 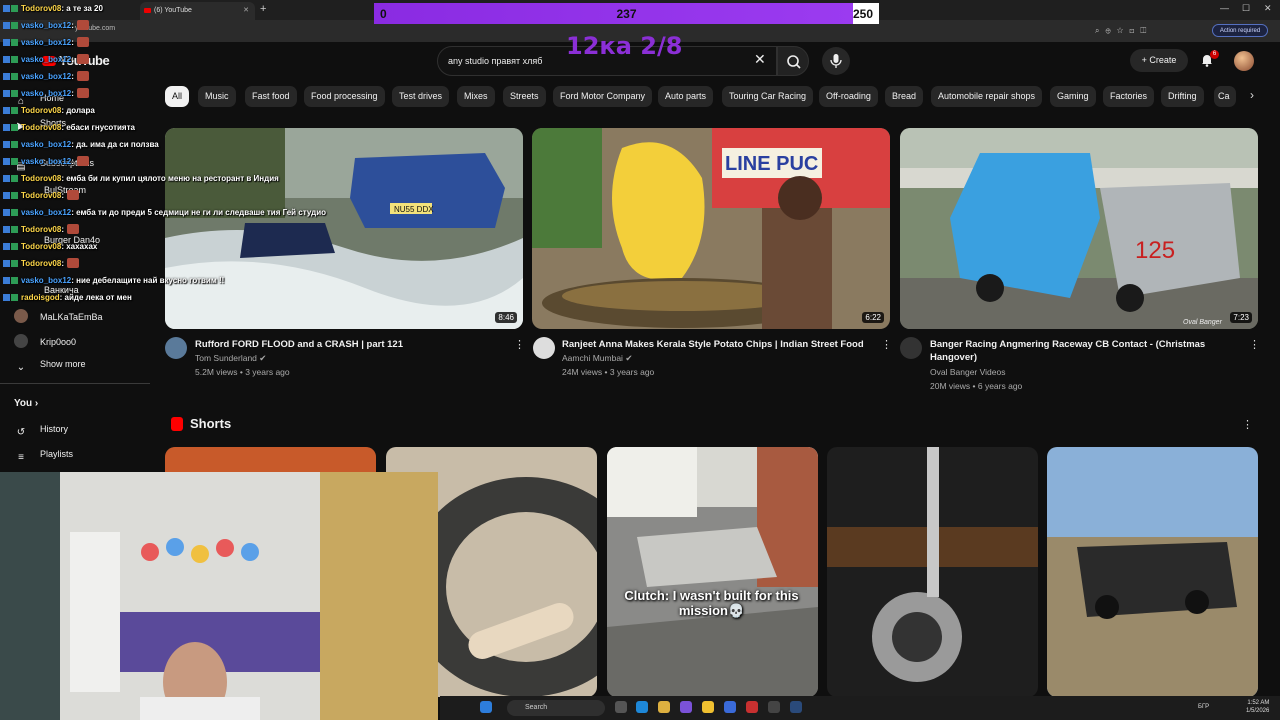 What do you see at coordinates (271, 96) in the screenshot?
I see `chip-fast-food: Fast food` at bounding box center [271, 96].